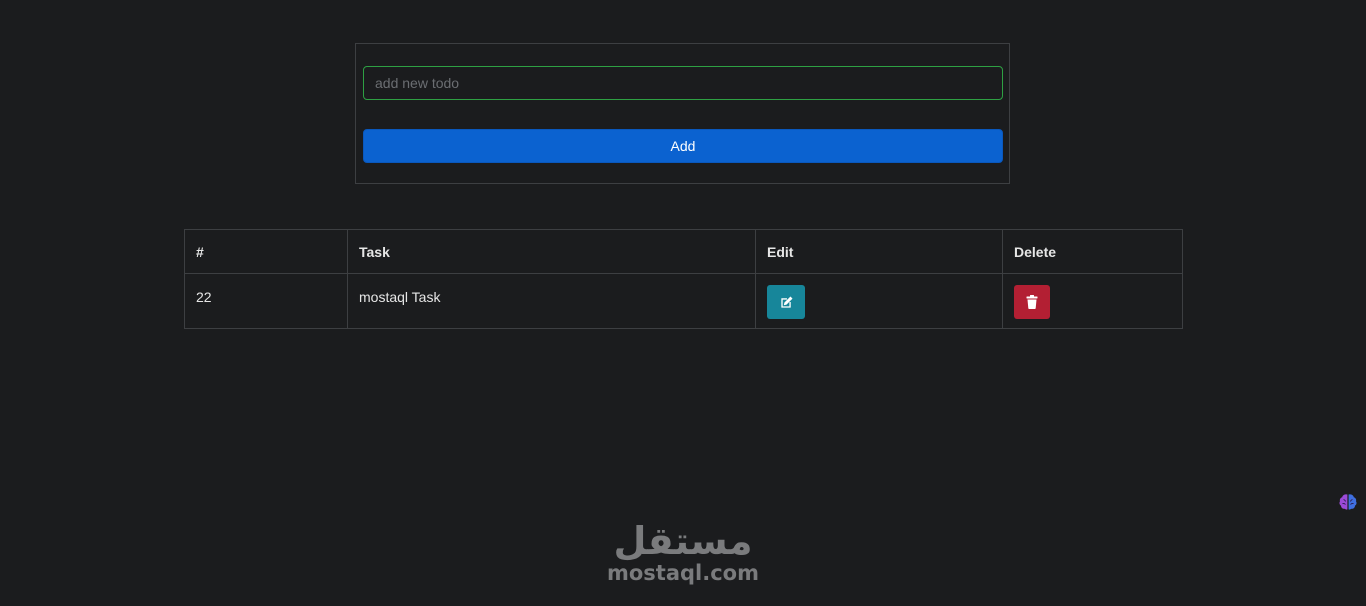 The width and height of the screenshot is (1366, 606). Describe the element at coordinates (683, 83) in the screenshot. I see `new-todo-input` at that location.